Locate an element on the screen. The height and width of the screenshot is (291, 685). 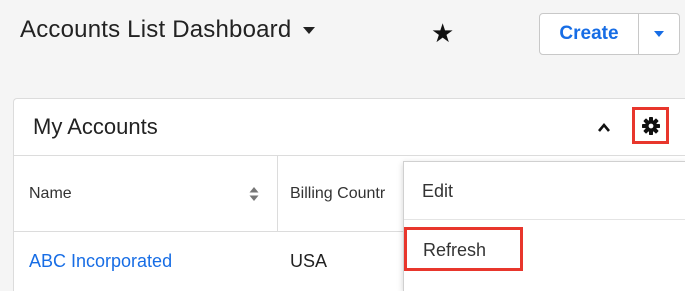
dashboard-title: Accounts List Dashboard is located at coordinates (156, 29).